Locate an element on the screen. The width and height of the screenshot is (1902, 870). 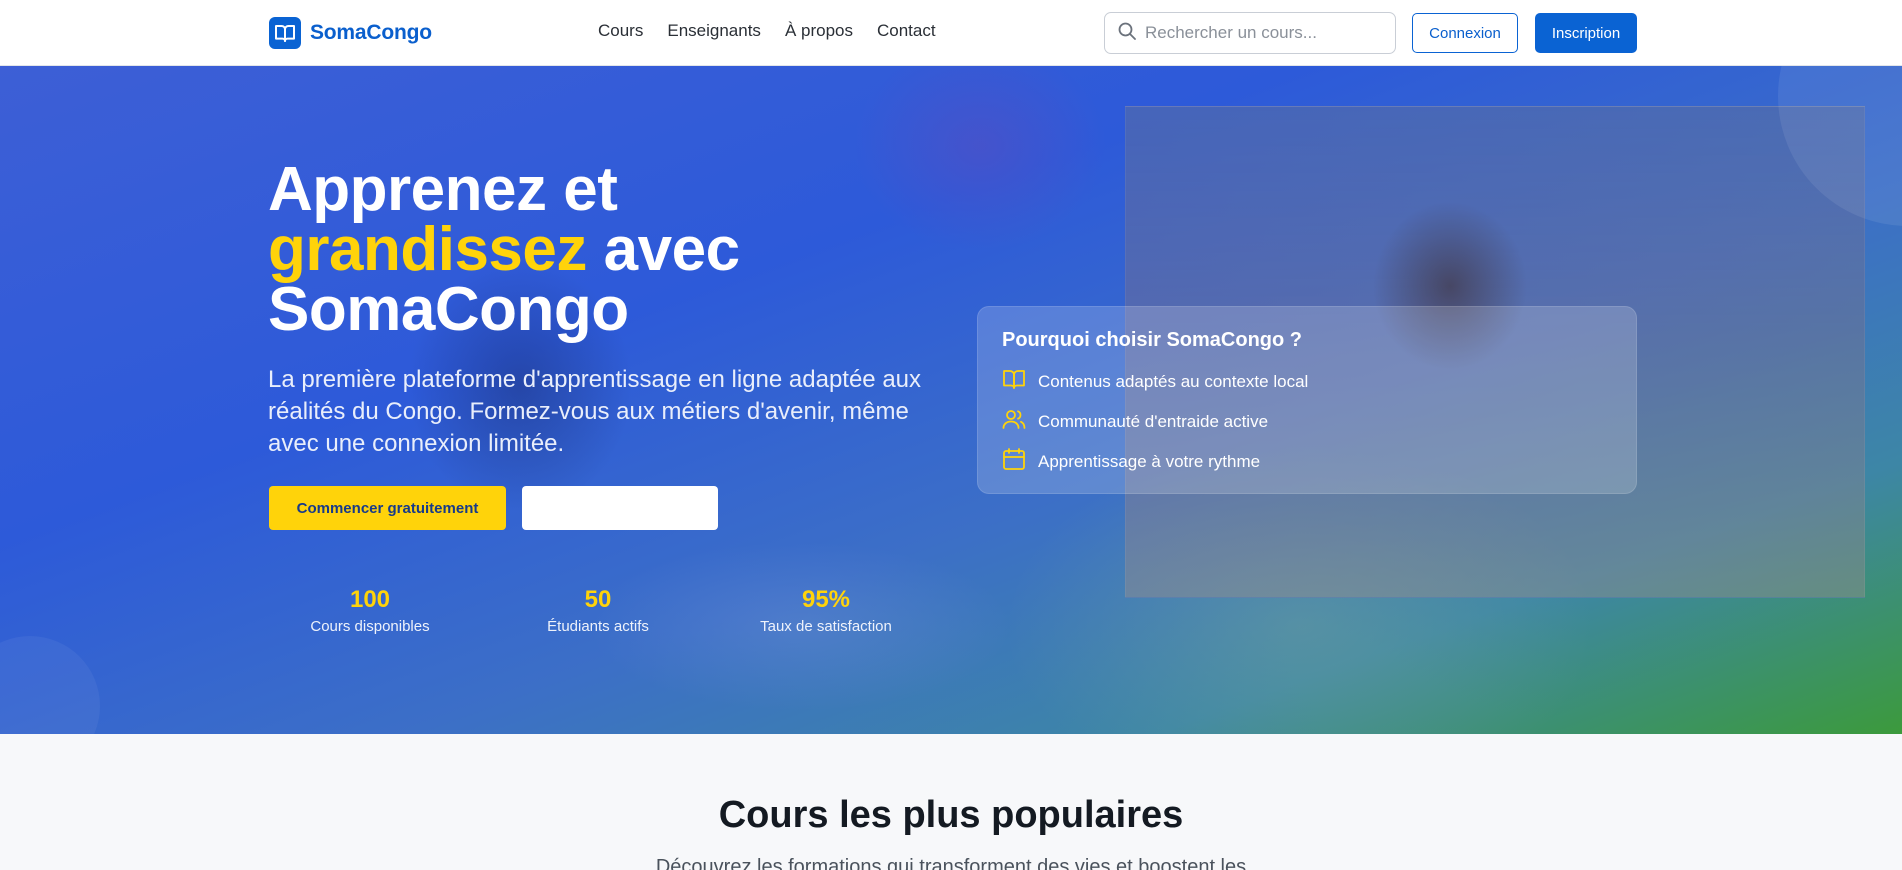
search-input is located at coordinates (1260, 33).